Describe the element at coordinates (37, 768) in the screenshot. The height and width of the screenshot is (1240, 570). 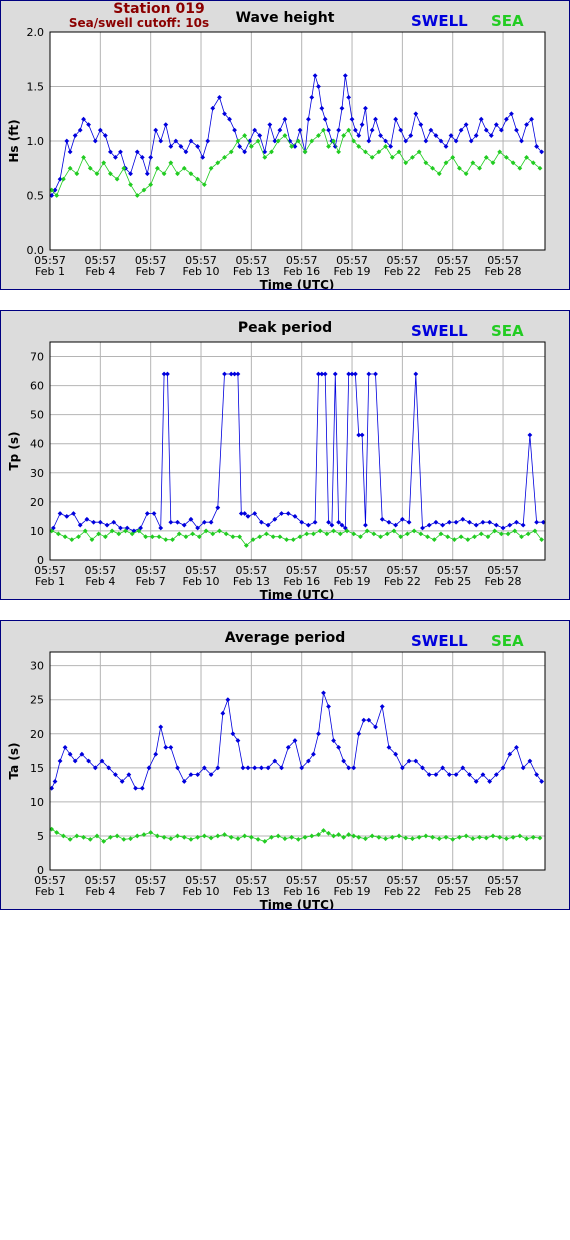
I see `y-tick-label: 15` at that location.